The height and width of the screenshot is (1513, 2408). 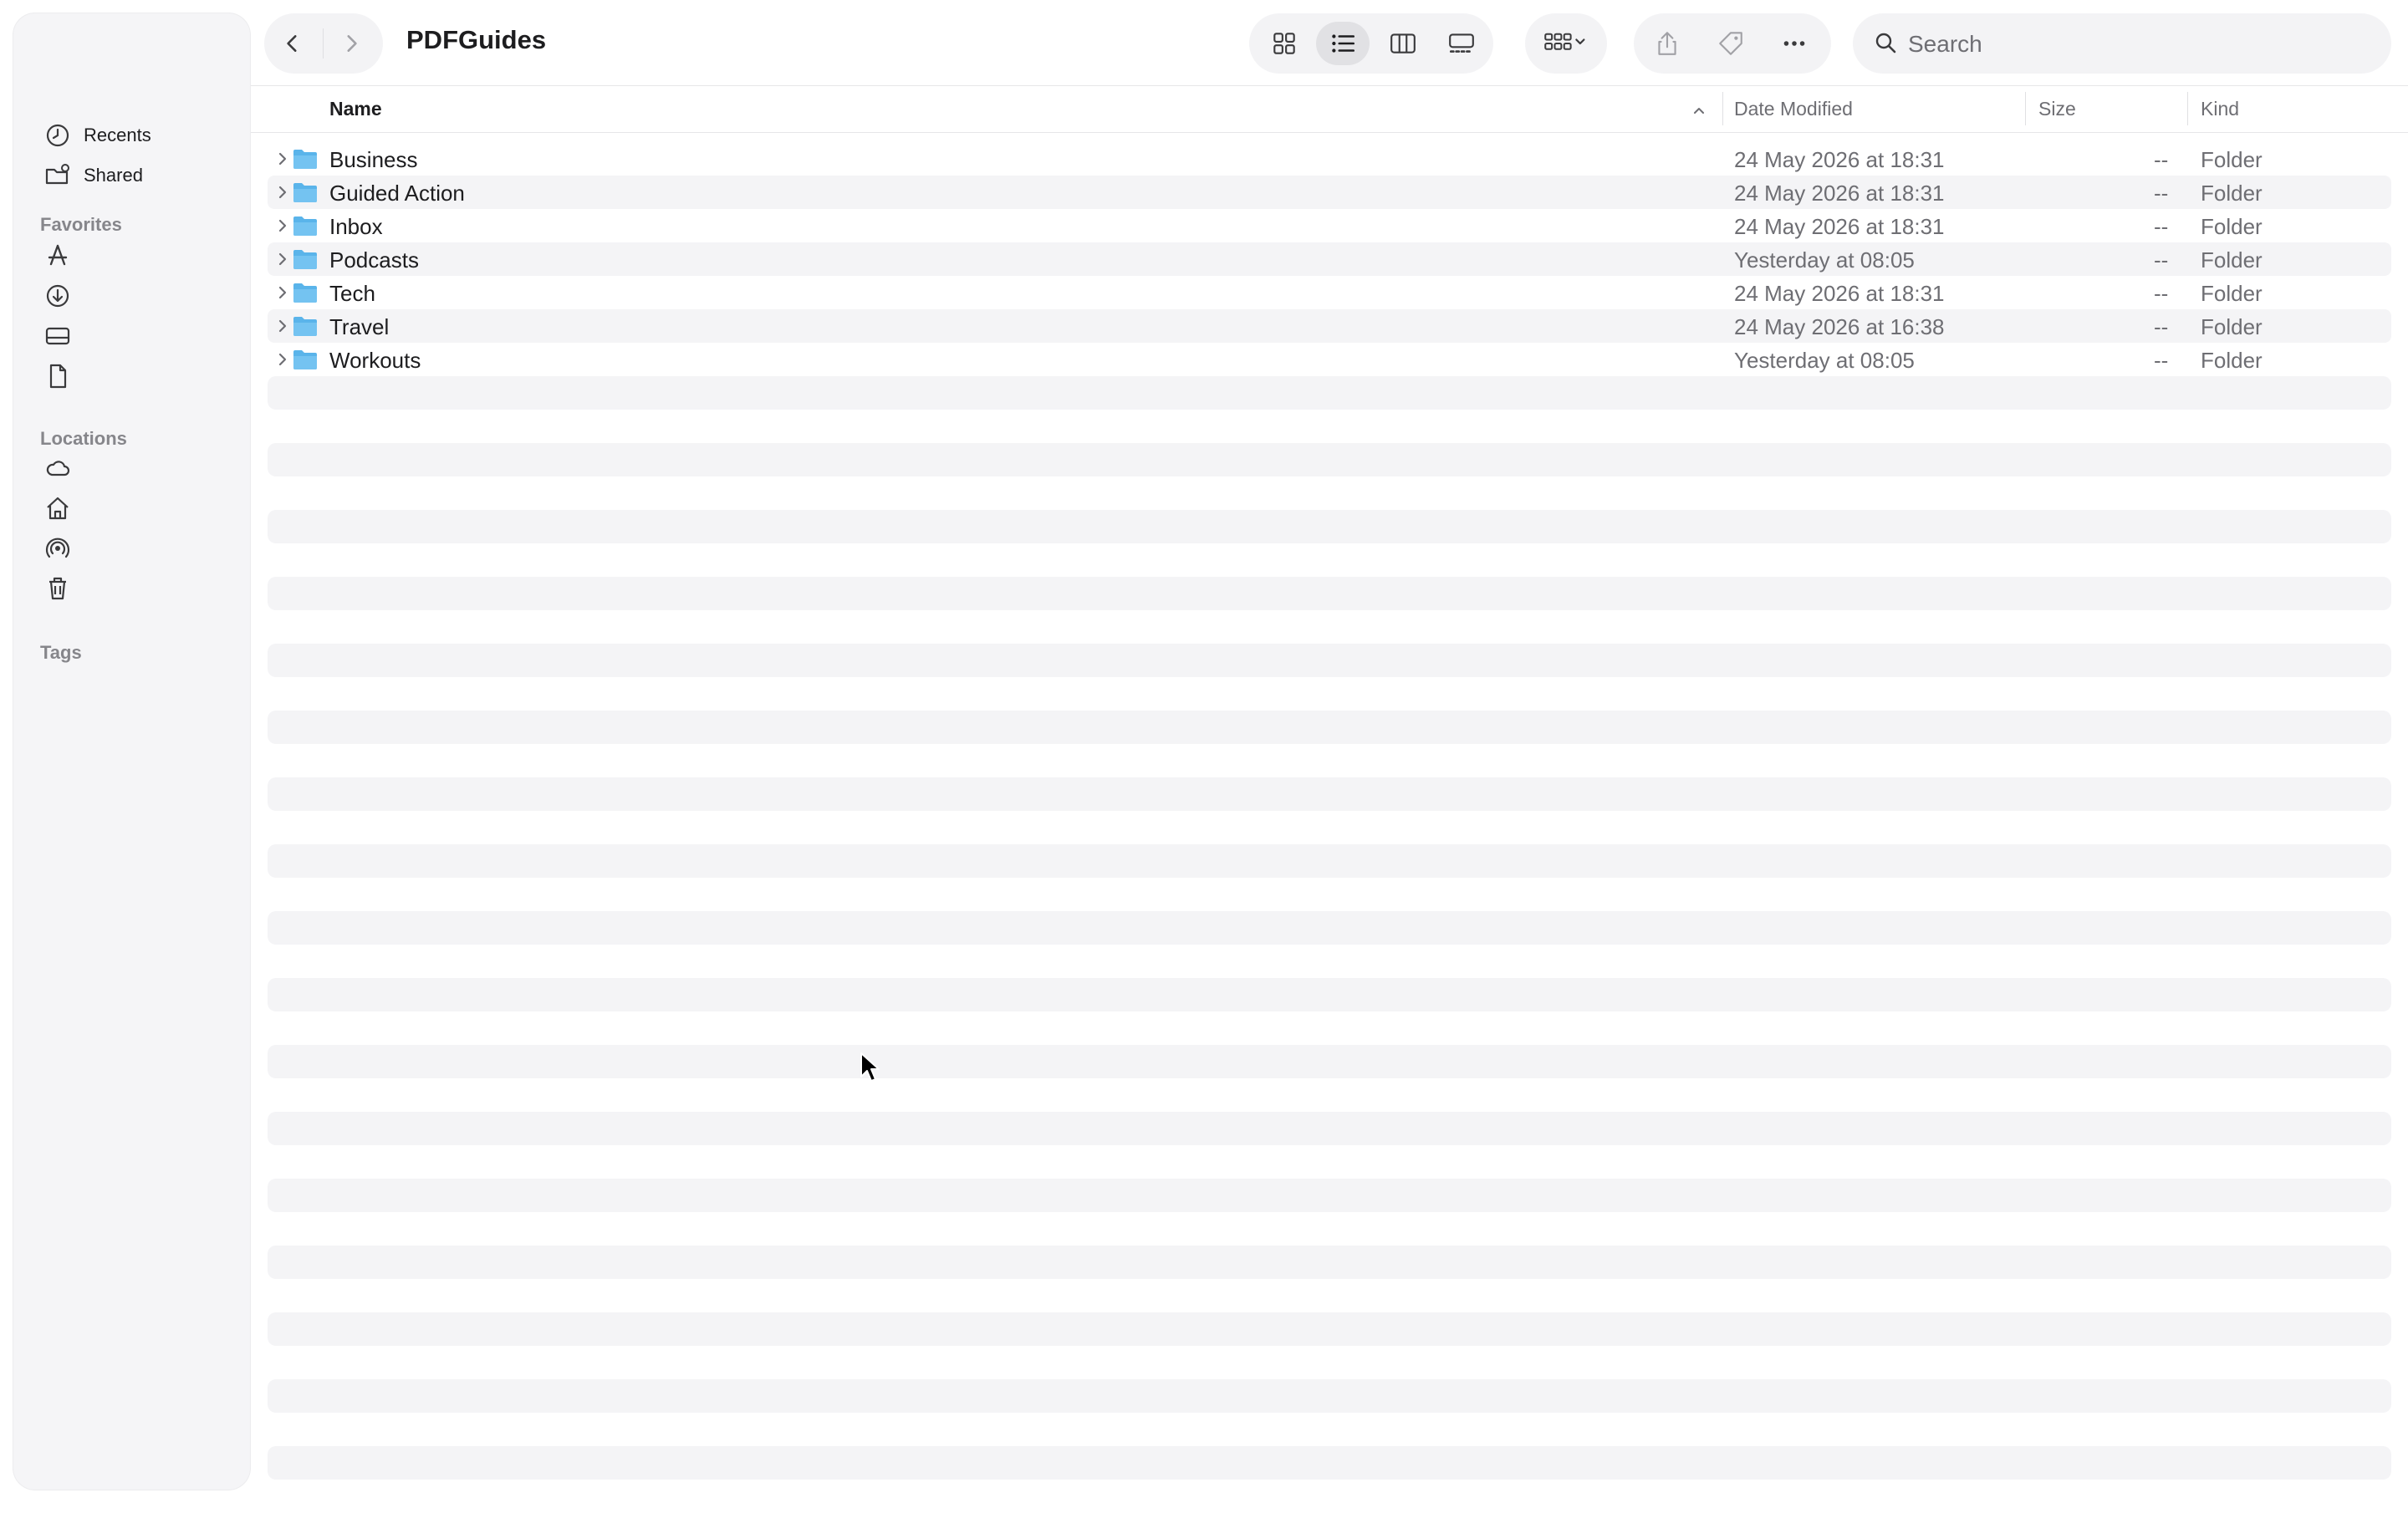 I want to click on sort-ascending-icon, so click(x=1699, y=111).